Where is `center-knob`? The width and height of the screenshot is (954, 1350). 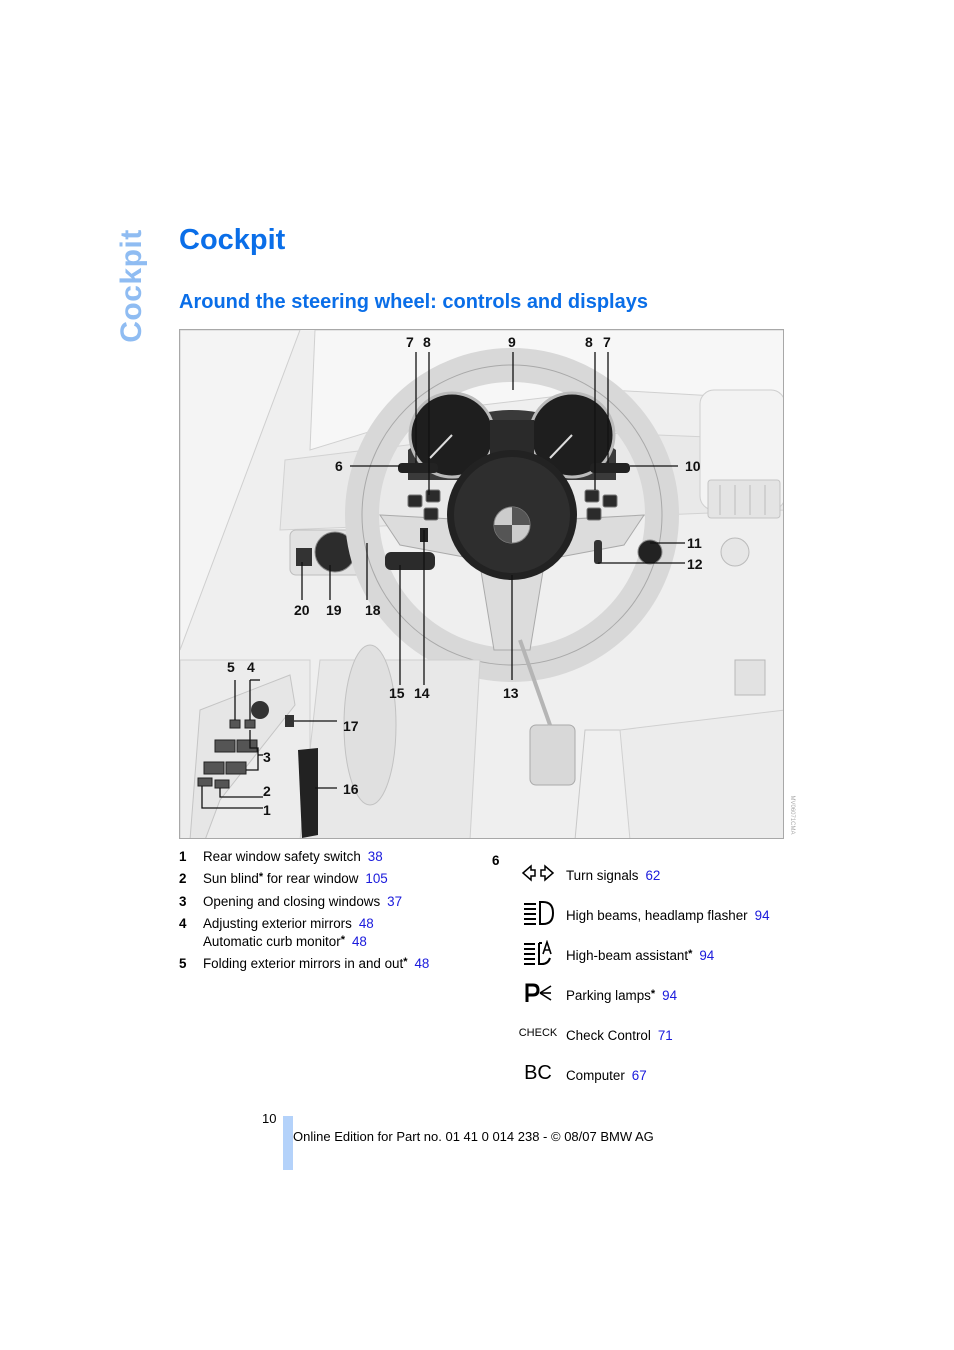 center-knob is located at coordinates (735, 552).